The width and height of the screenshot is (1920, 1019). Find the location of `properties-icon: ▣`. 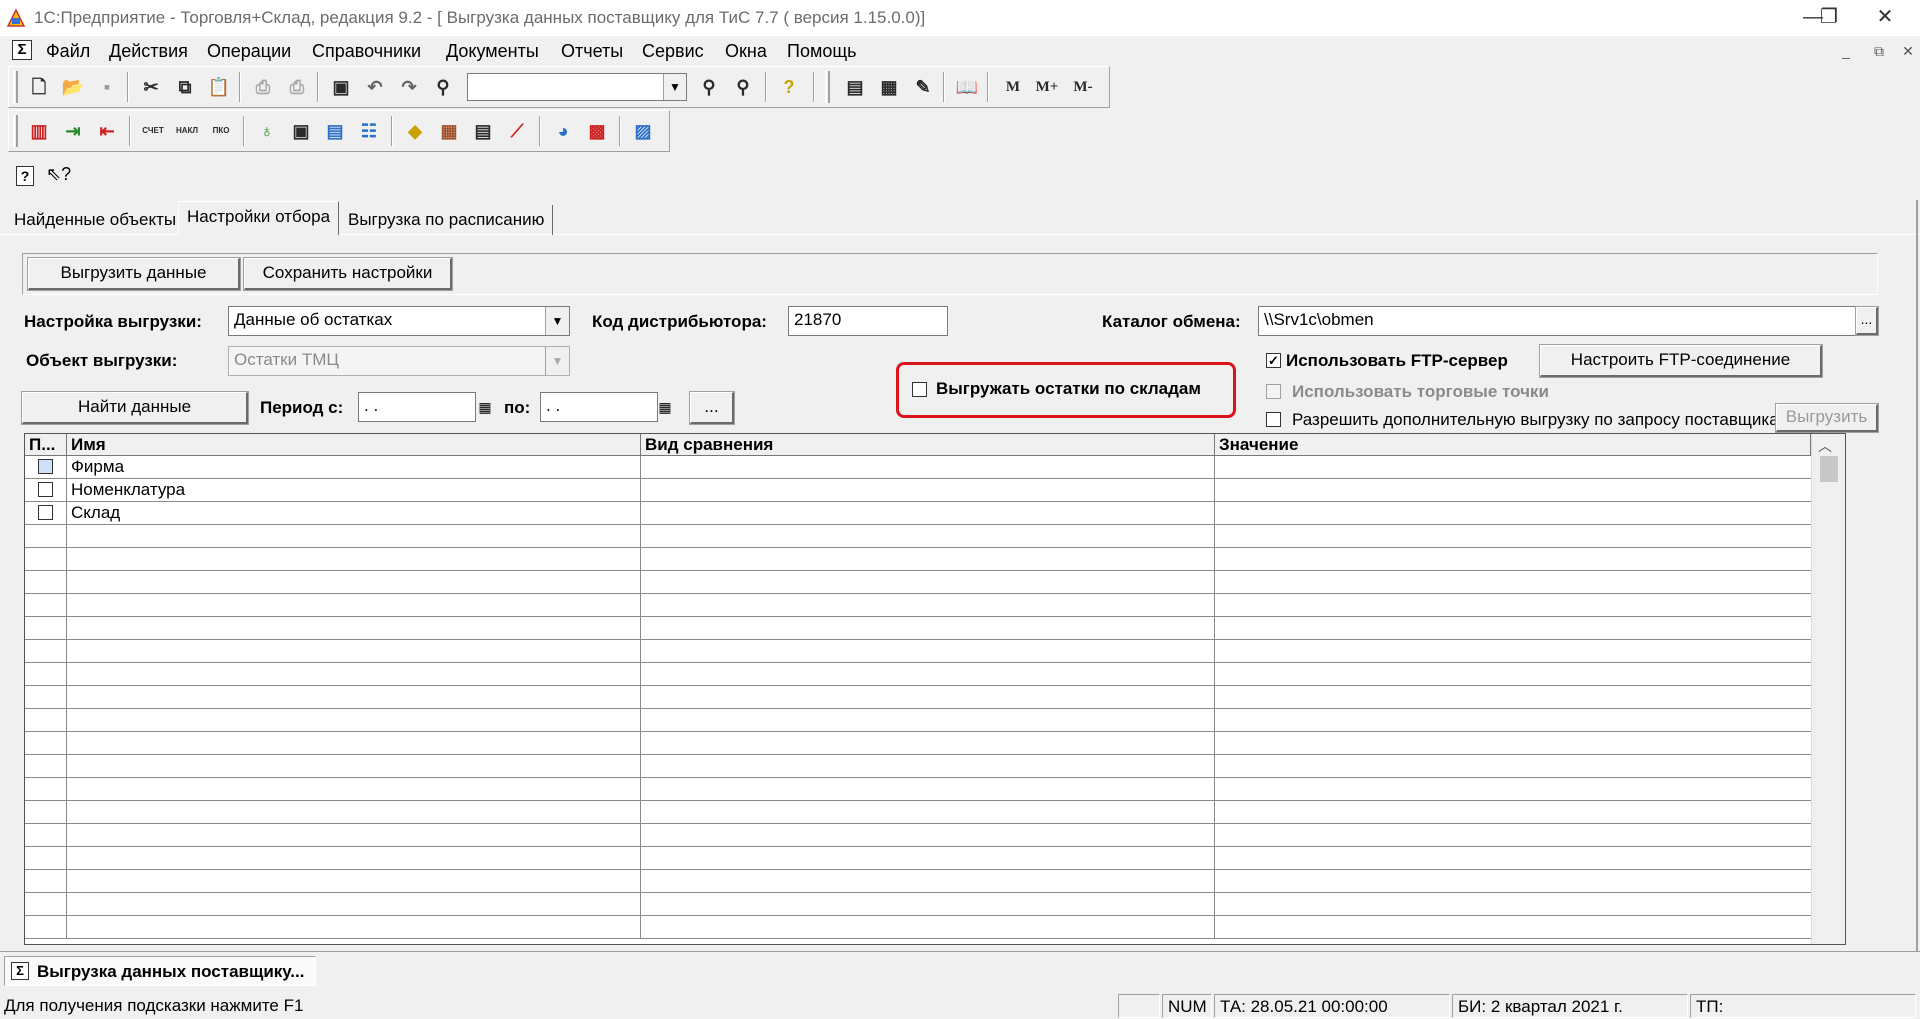

properties-icon: ▣ is located at coordinates (341, 87).